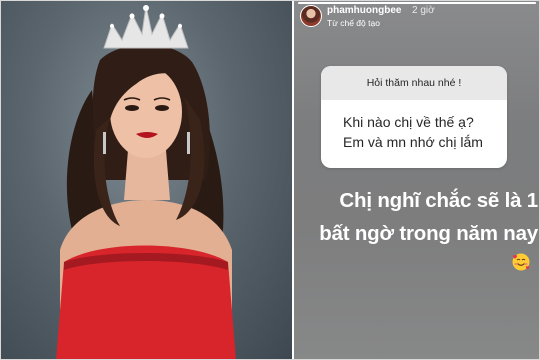 The height and width of the screenshot is (360, 540). What do you see at coordinates (521, 262) in the screenshot?
I see `smiling-face-with-hearts-icon` at bounding box center [521, 262].